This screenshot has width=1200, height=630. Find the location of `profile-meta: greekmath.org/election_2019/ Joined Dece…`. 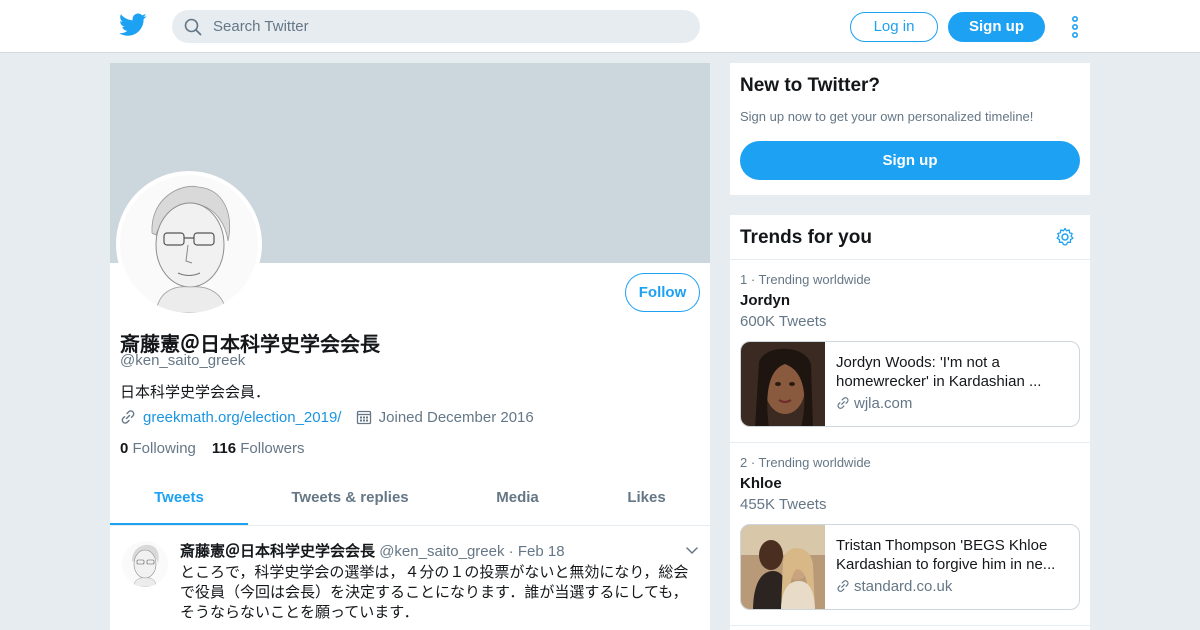

profile-meta: greekmath.org/election_2019/ Joined Dece… is located at coordinates (327, 419).